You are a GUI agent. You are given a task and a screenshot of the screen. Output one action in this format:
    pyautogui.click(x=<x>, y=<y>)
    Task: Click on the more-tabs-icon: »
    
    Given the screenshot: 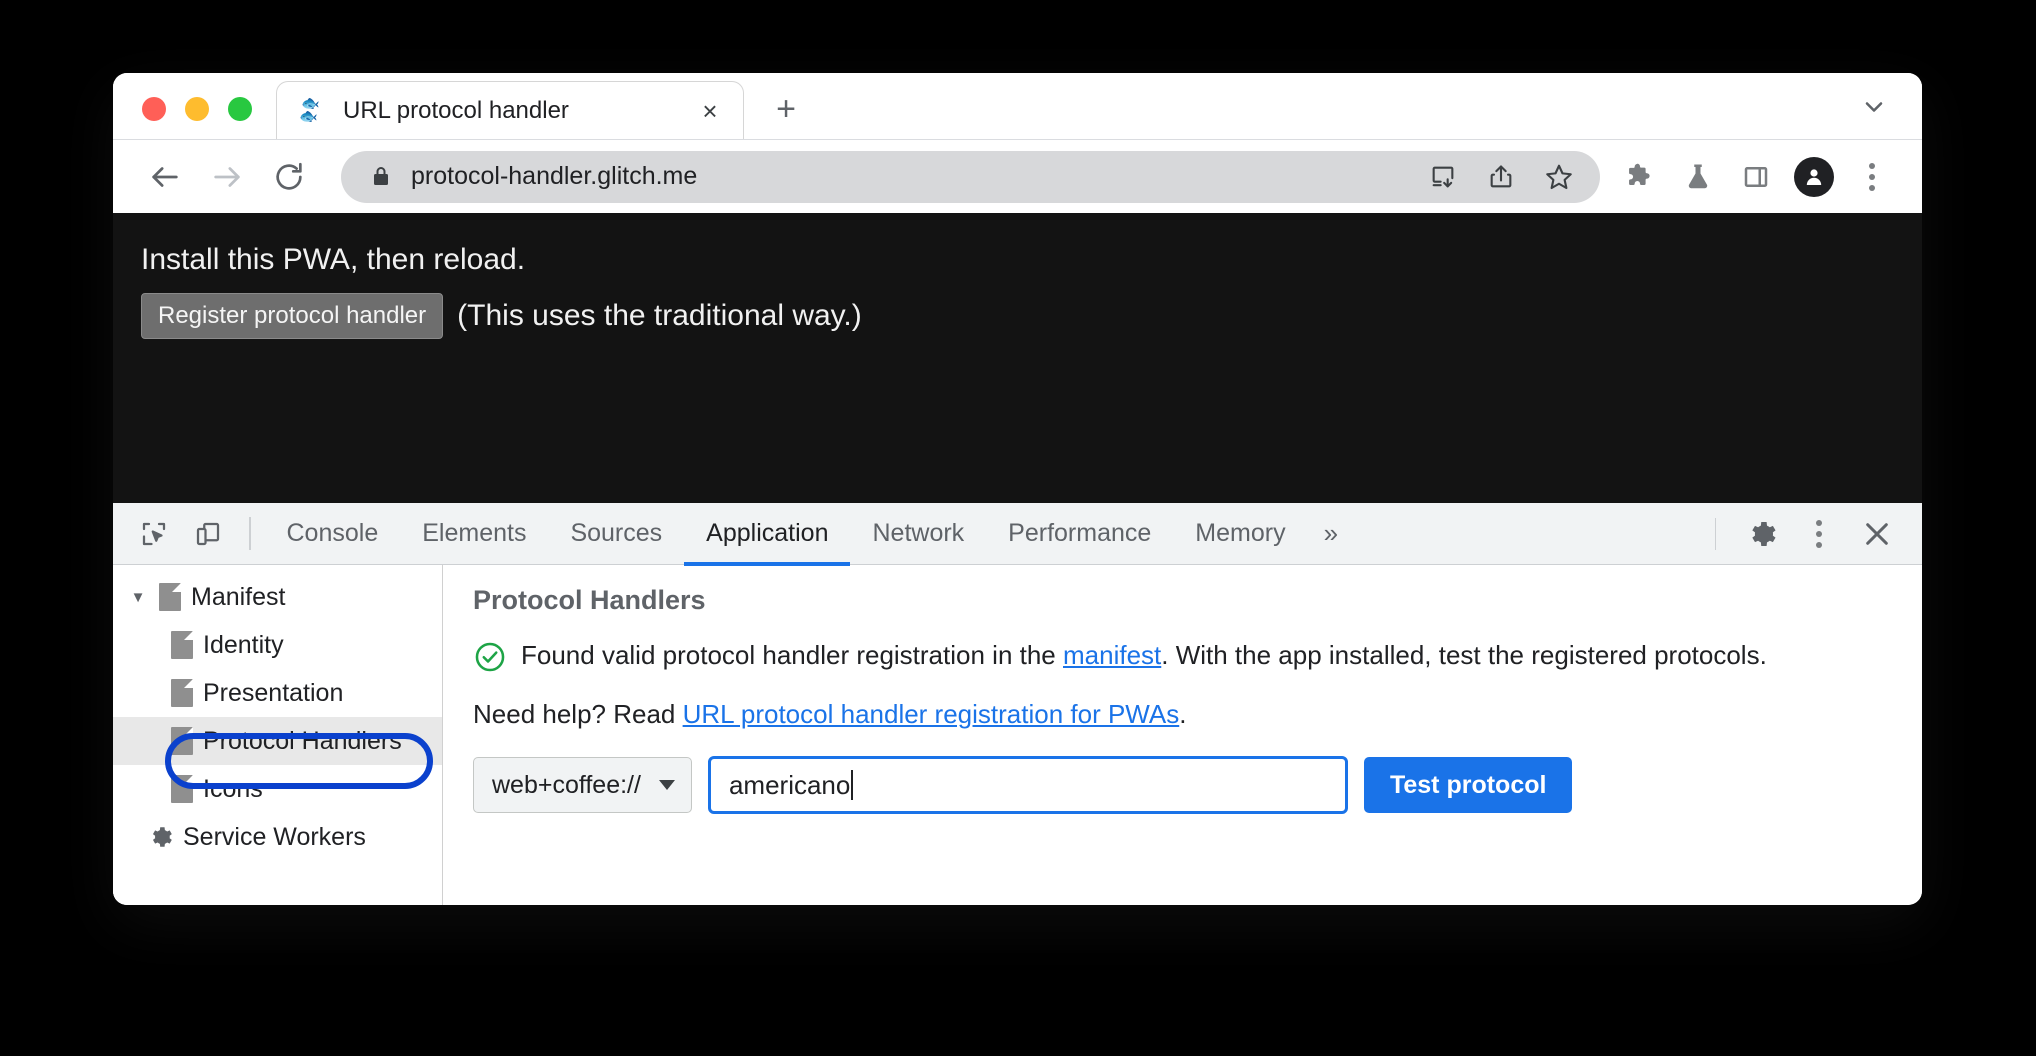 What is the action you would take?
    pyautogui.click(x=1331, y=533)
    